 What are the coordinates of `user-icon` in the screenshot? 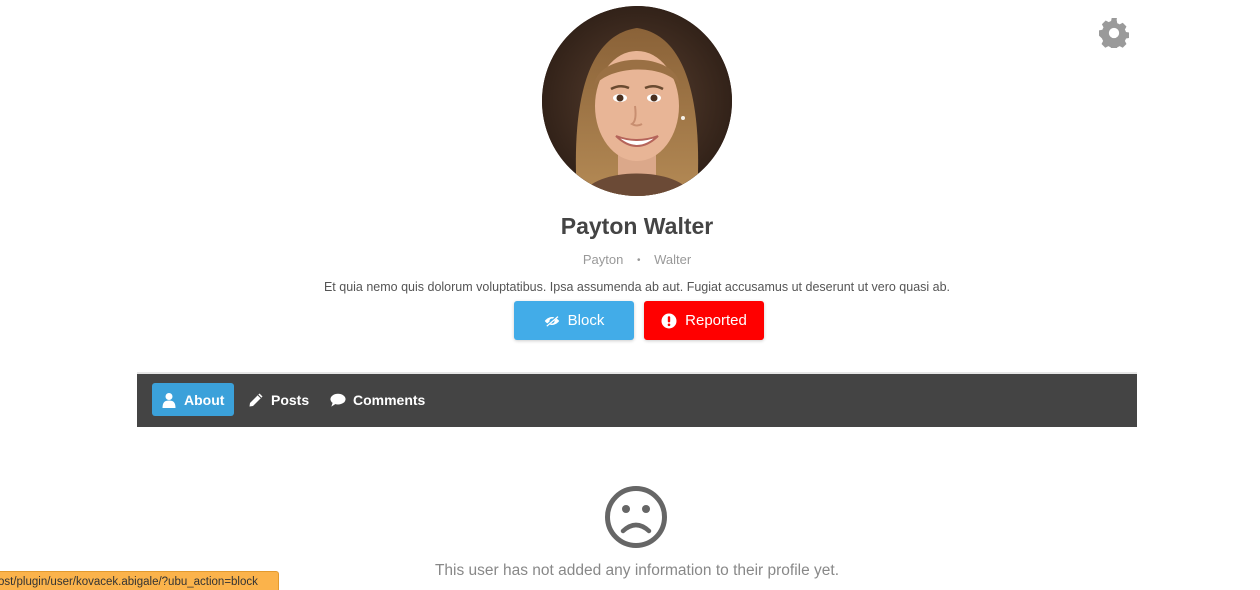 It's located at (169, 400).